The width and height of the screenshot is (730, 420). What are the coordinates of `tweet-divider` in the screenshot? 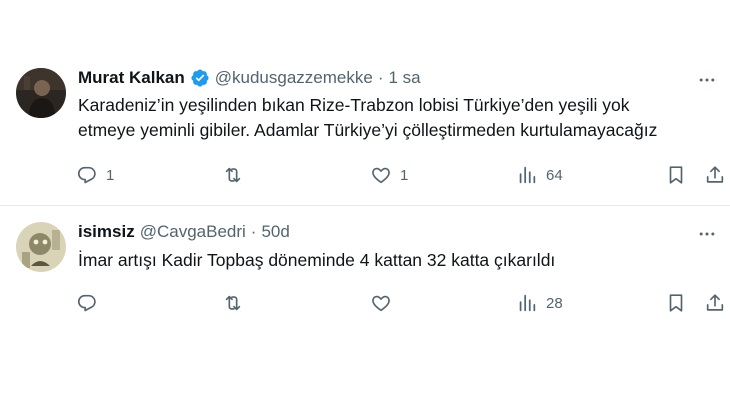 It's located at (365, 205).